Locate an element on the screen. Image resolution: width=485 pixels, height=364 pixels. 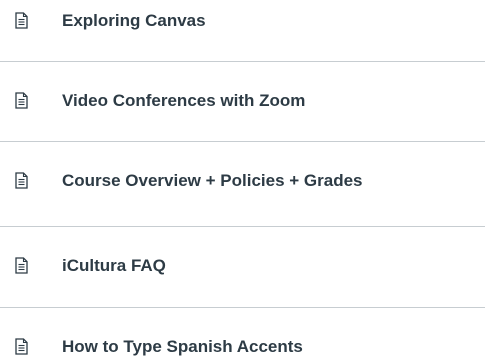
module-item-video-conferences: Video Conferences with Zoom is located at coordinates (242, 101).